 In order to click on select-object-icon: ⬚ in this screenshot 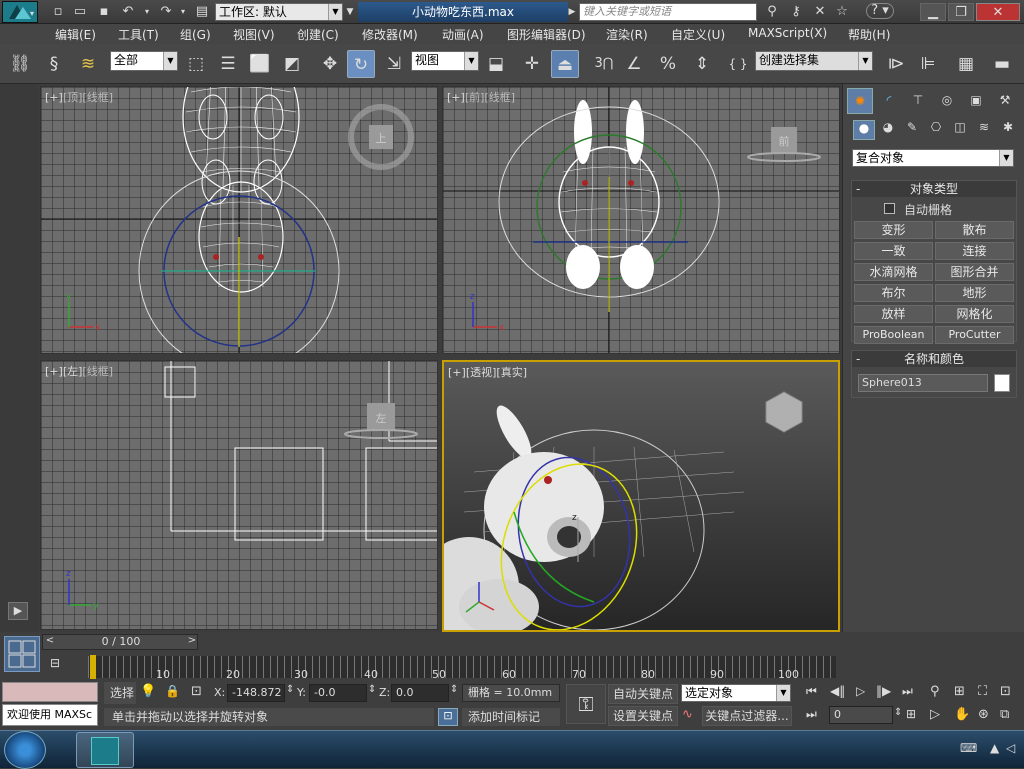, I will do `click(196, 64)`.